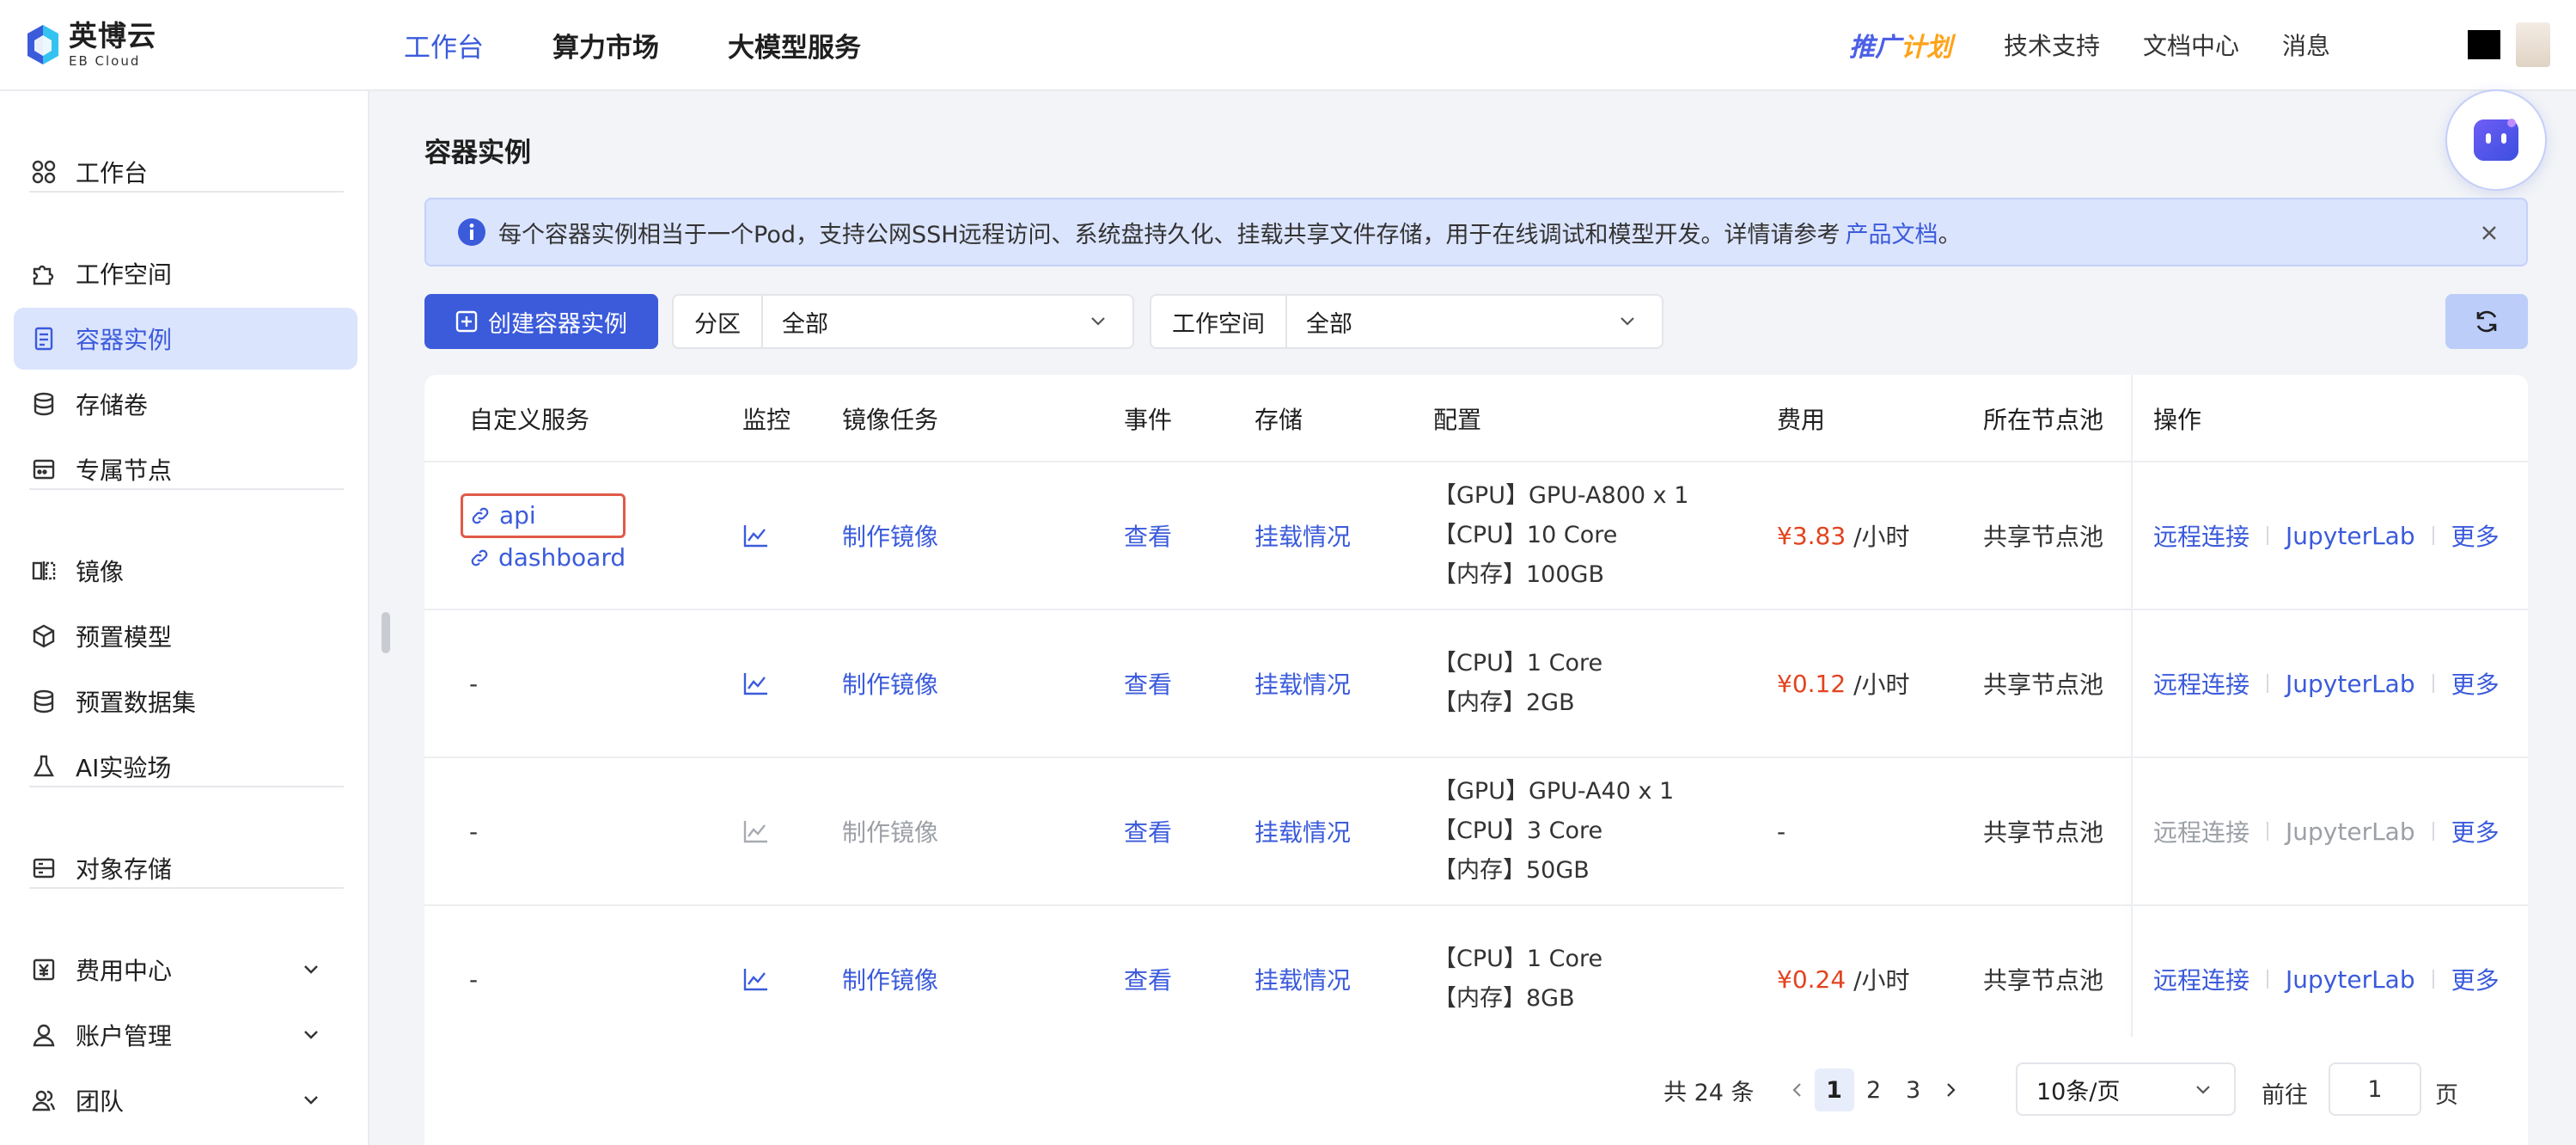 The image size is (2576, 1145). What do you see at coordinates (1881, 684) in the screenshot?
I see `price-unit: /小时` at bounding box center [1881, 684].